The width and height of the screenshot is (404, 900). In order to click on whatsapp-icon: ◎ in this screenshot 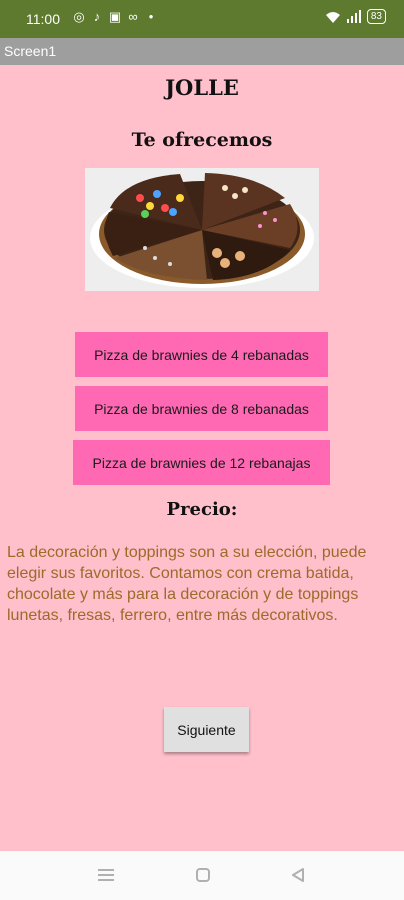, I will do `click(79, 16)`.